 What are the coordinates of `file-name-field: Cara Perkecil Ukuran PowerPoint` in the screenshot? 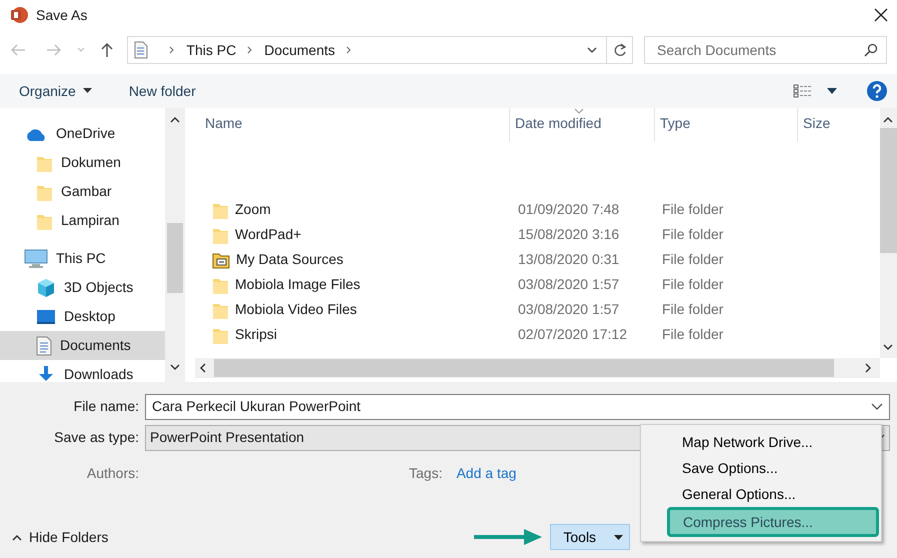 It's located at (517, 407).